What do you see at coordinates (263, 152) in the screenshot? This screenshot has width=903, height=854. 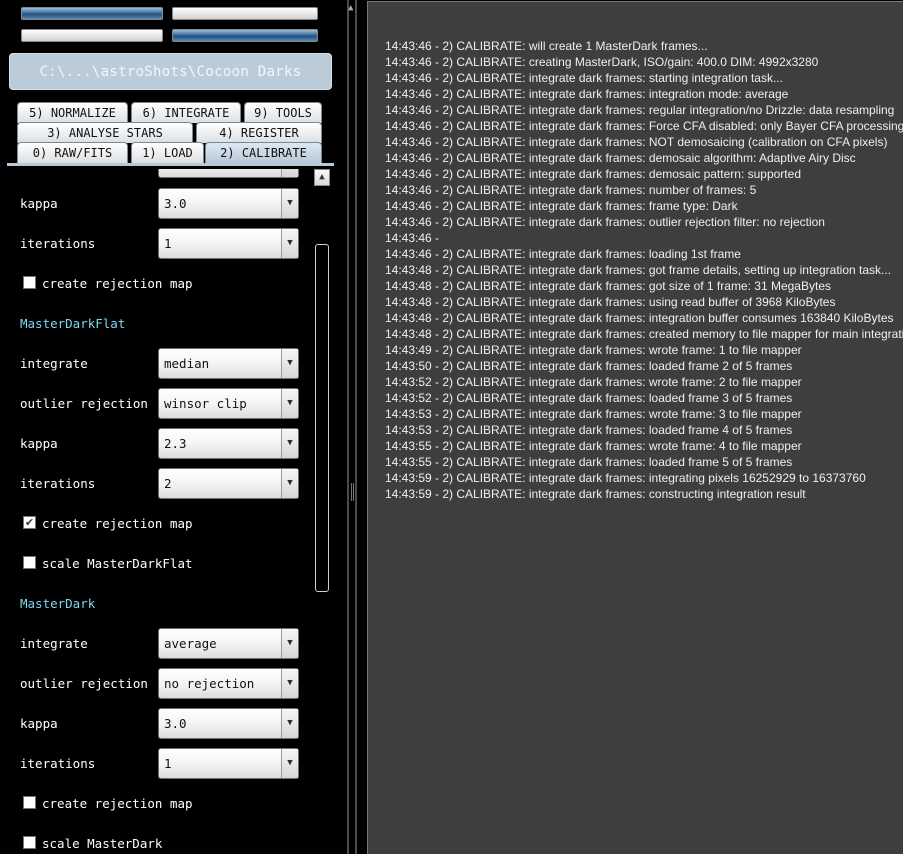 I see `tab-calibrate: 2) CALIBRATE` at bounding box center [263, 152].